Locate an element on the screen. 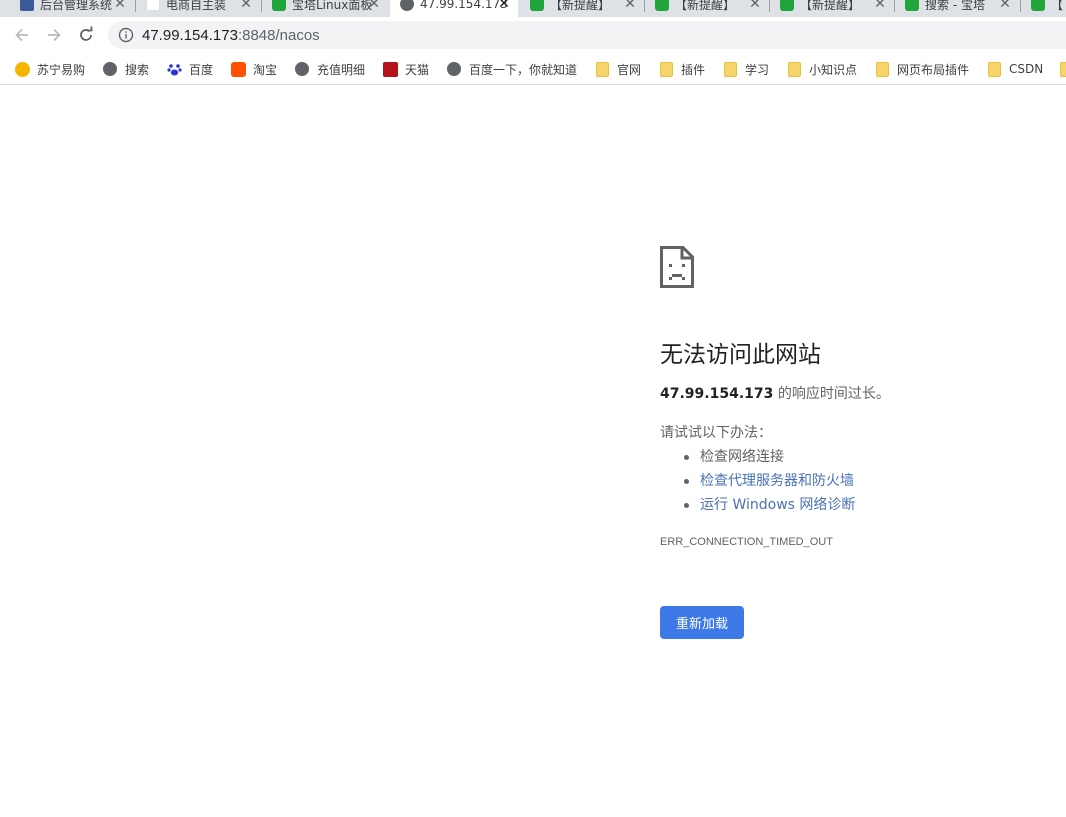 This screenshot has height=817, width=1066. suggestion-link-proxy-firewall: 检查代理服务器和防火墙 is located at coordinates (863, 481).